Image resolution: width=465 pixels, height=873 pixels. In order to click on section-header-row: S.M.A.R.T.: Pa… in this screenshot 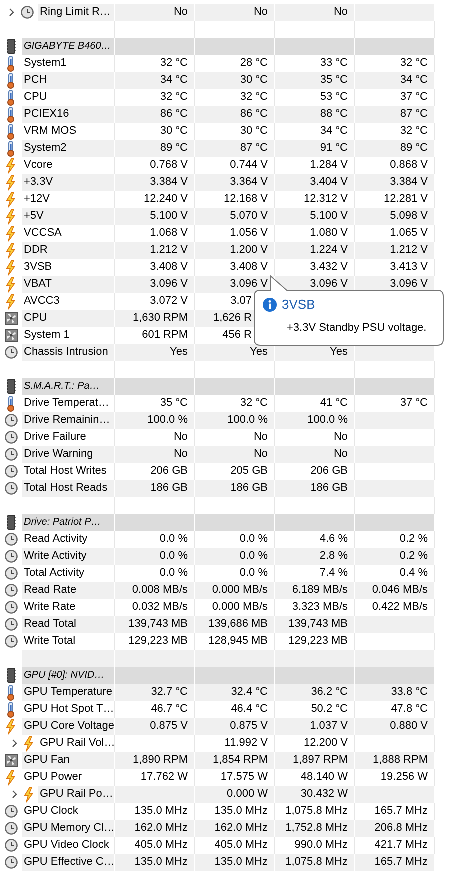, I will do `click(228, 386)`.